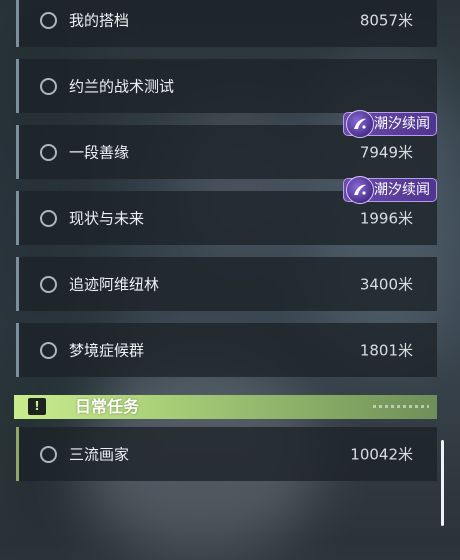  What do you see at coordinates (107, 350) in the screenshot?
I see `quest-title: 梦境症候群` at bounding box center [107, 350].